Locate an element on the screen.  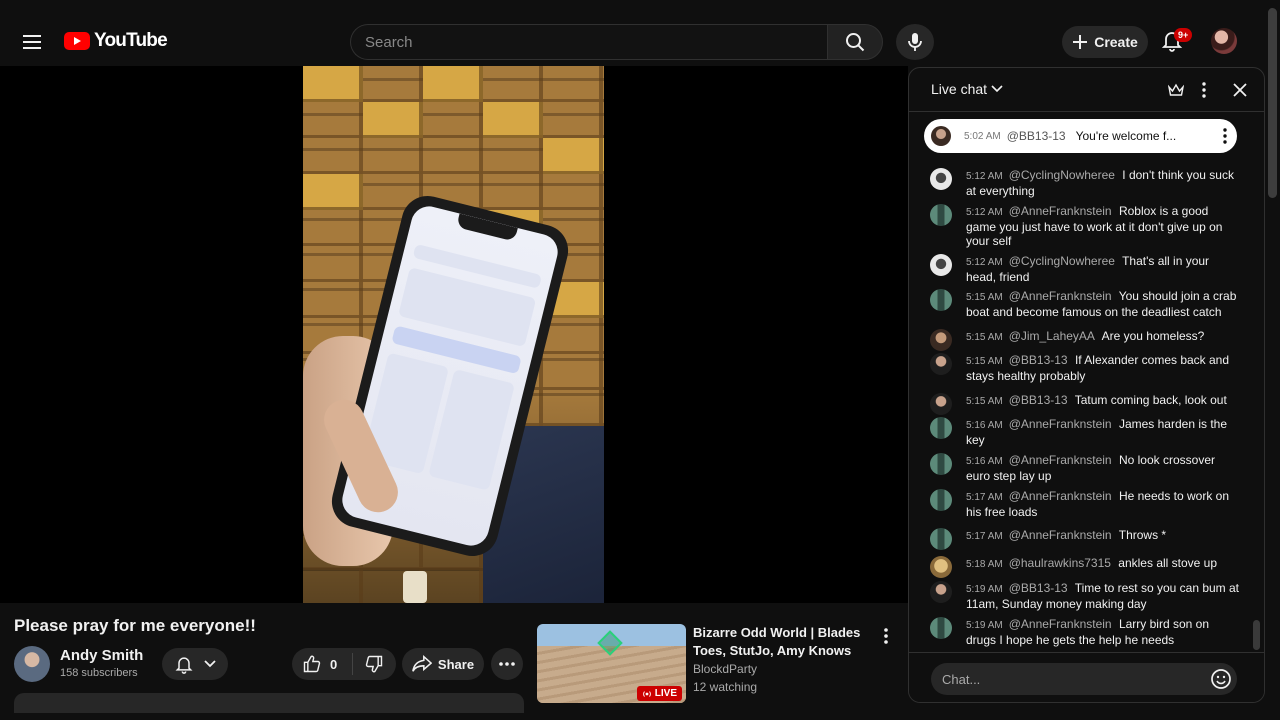
more-horizontal-icon is located at coordinates (507, 664).